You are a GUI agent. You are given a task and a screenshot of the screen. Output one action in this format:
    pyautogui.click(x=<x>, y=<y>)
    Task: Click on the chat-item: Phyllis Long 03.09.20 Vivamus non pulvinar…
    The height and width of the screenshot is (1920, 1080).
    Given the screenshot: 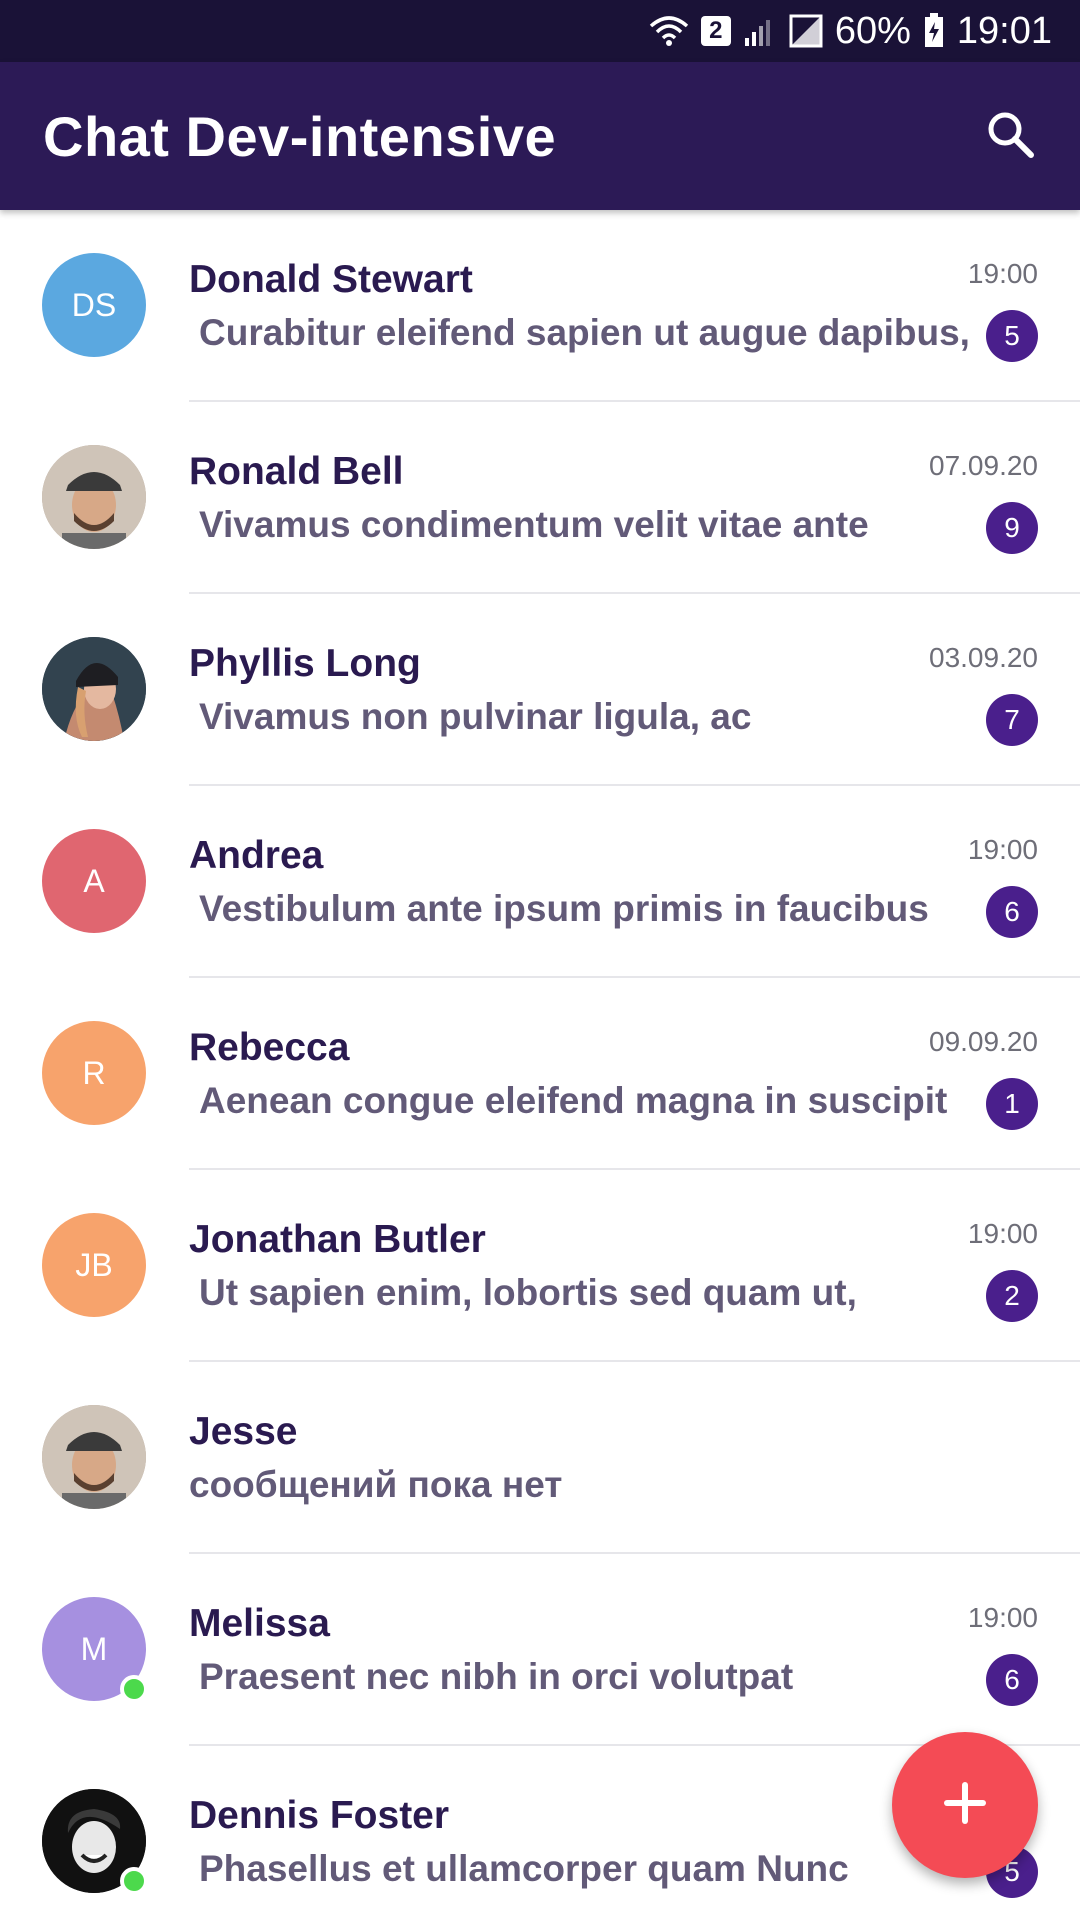 What is the action you would take?
    pyautogui.click(x=540, y=690)
    